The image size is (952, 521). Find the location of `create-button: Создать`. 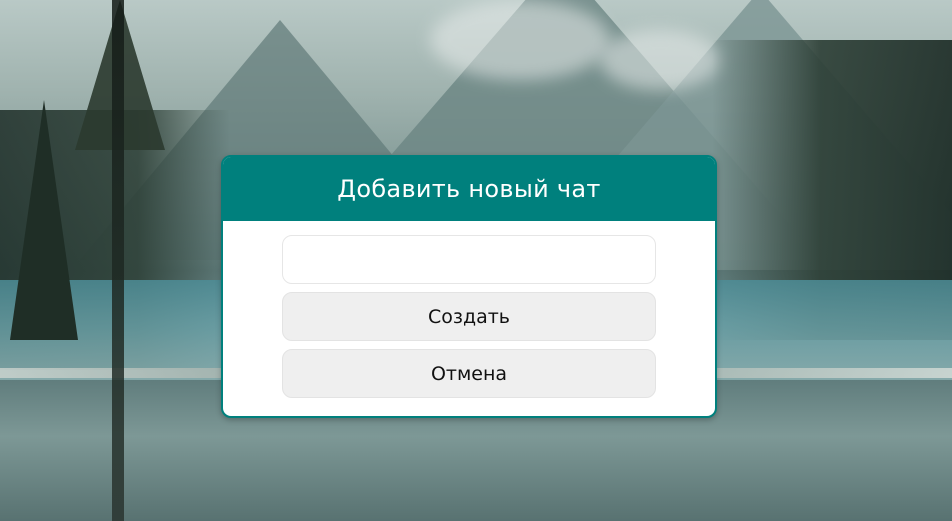

create-button: Создать is located at coordinates (469, 316).